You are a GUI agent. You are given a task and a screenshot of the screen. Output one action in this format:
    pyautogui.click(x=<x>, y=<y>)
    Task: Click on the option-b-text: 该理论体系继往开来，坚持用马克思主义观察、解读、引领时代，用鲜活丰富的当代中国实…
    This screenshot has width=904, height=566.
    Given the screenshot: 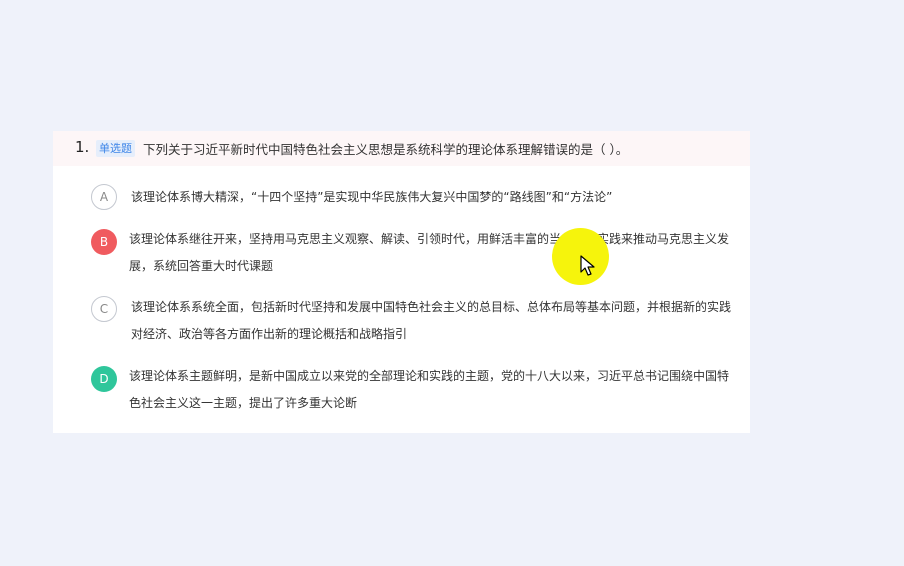 What is the action you would take?
    pyautogui.click(x=431, y=253)
    